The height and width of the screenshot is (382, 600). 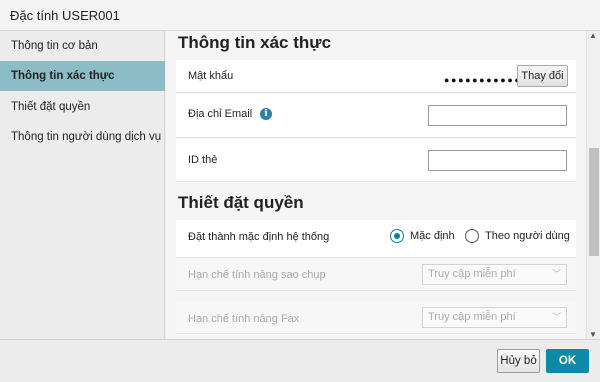 I want to click on password-masked-value: ●●●●●●●●●●●●, so click(x=486, y=80).